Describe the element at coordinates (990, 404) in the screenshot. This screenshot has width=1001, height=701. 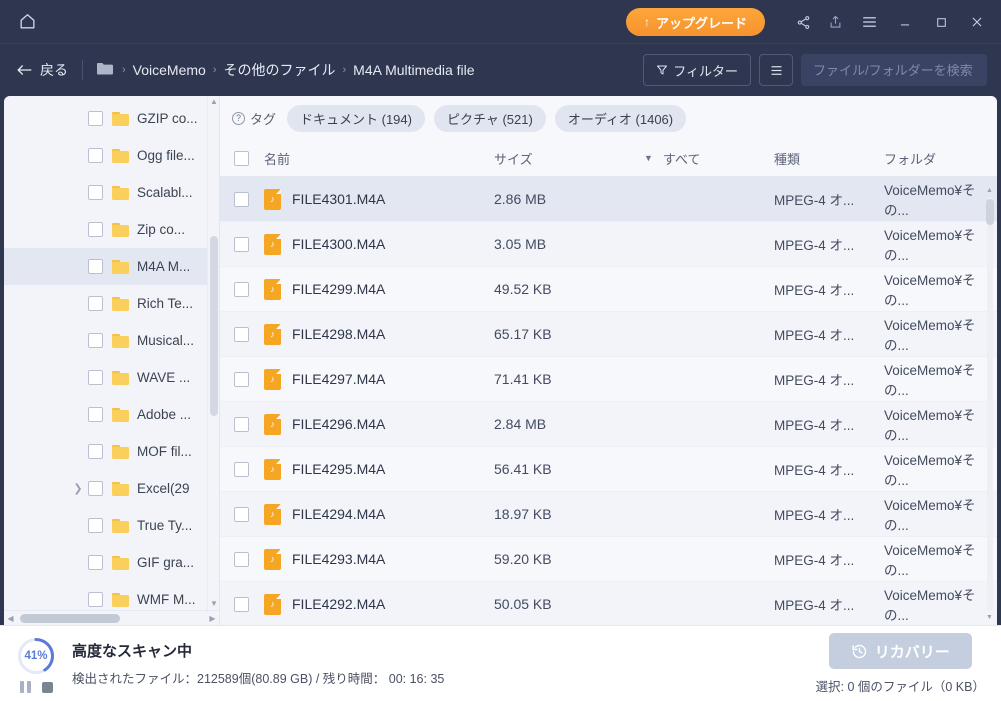
I see `scrollbar-track` at that location.